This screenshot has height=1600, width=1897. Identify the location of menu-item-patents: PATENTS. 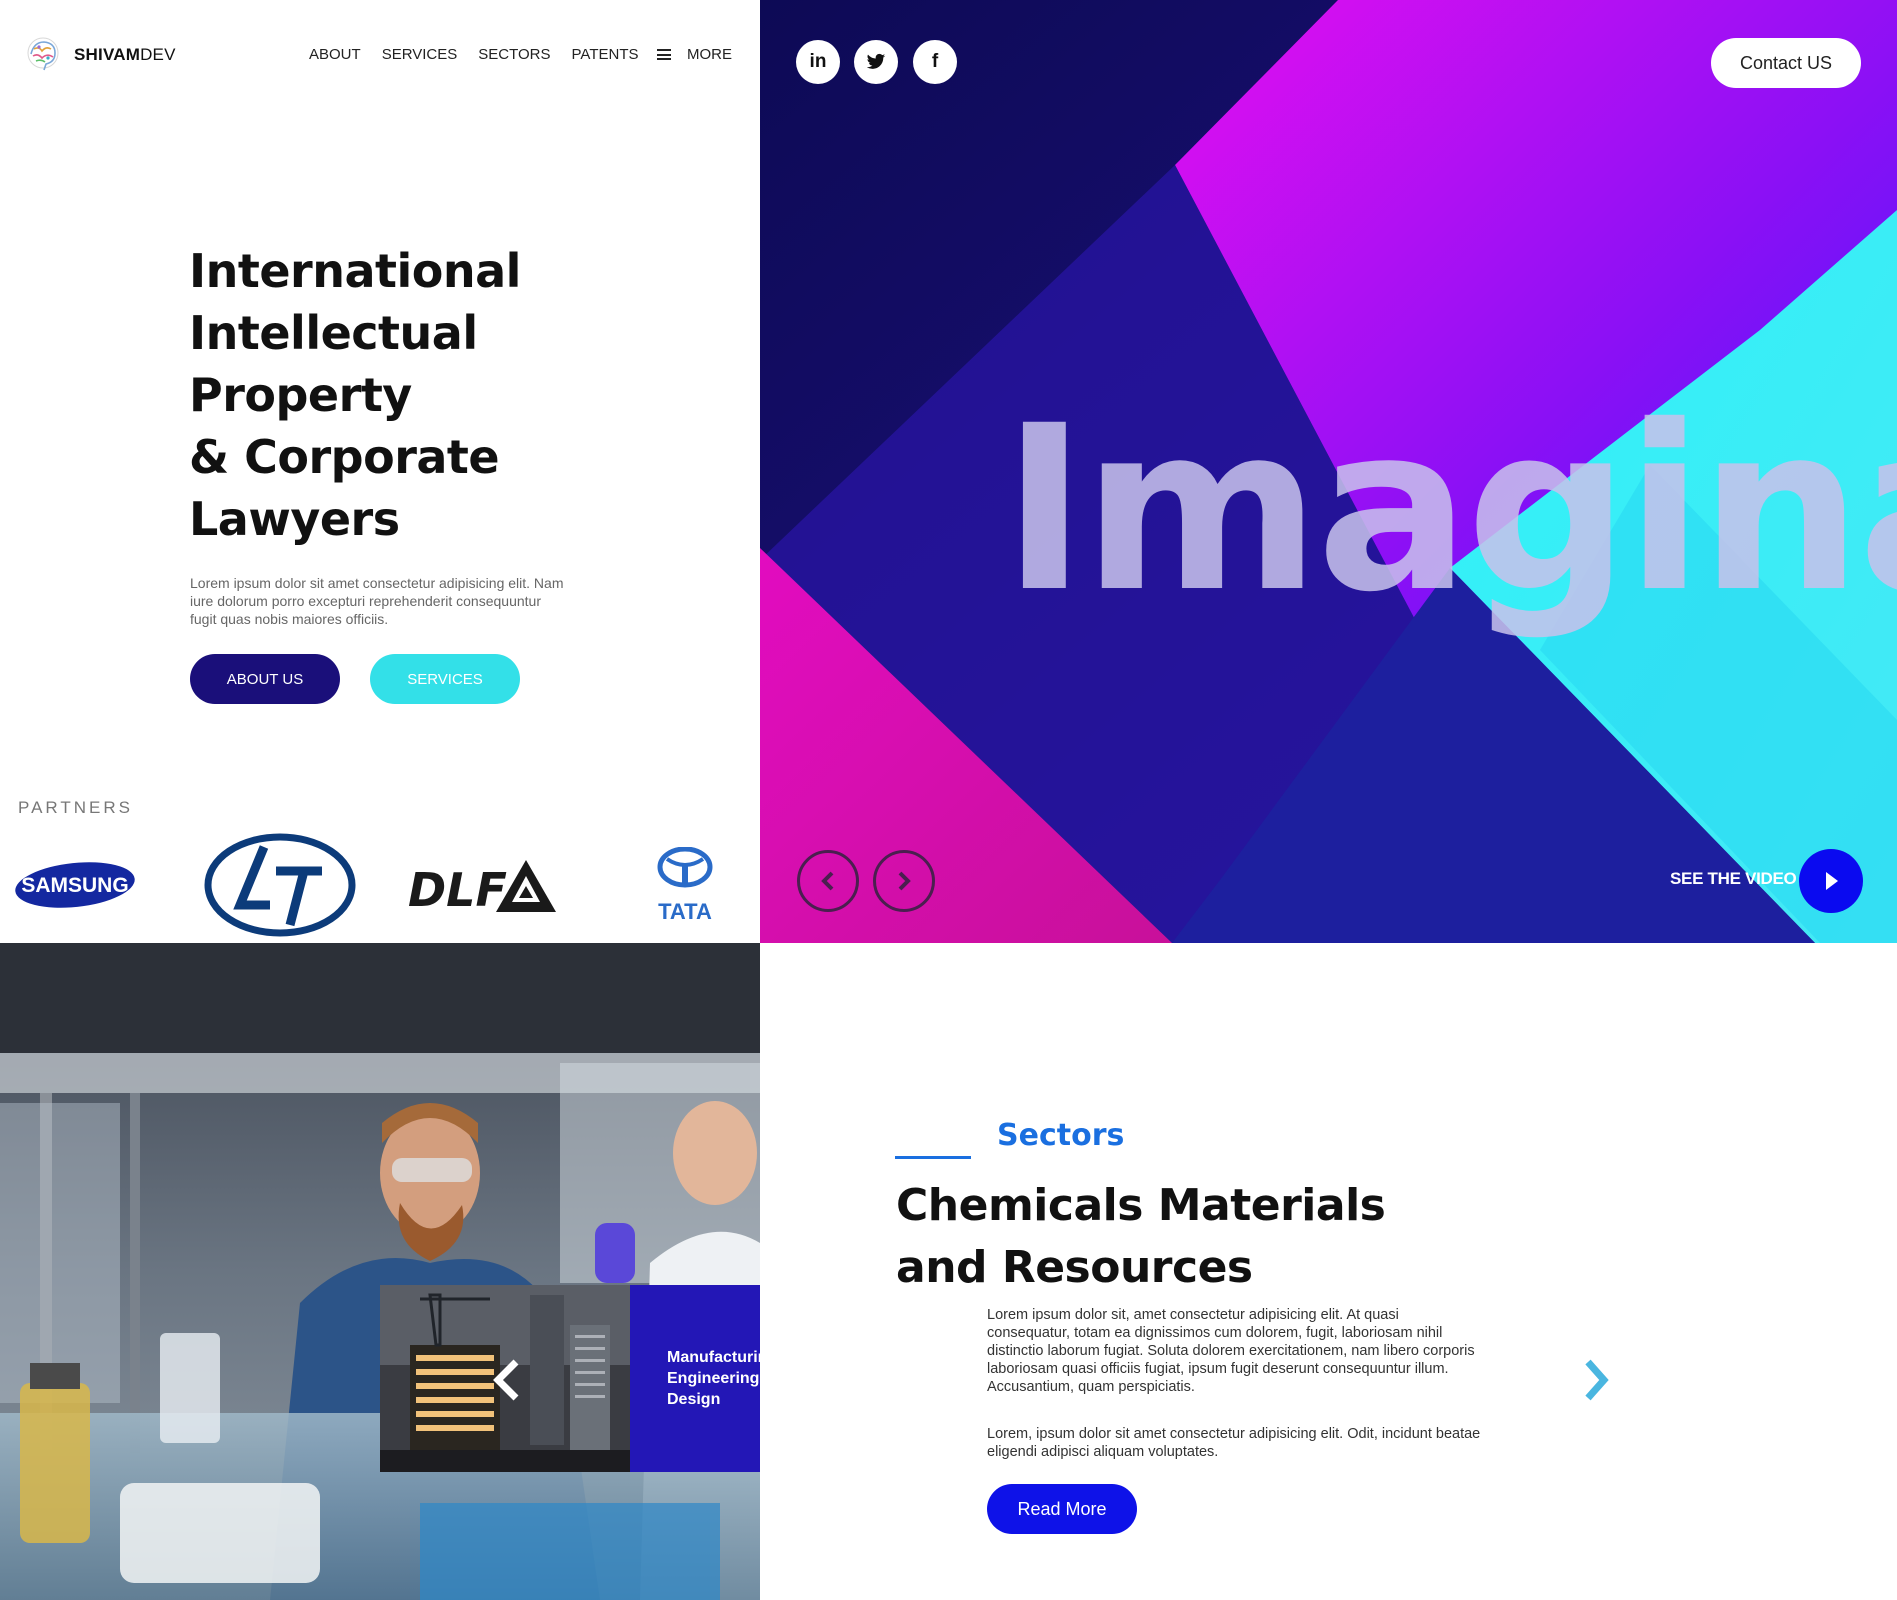
(605, 54).